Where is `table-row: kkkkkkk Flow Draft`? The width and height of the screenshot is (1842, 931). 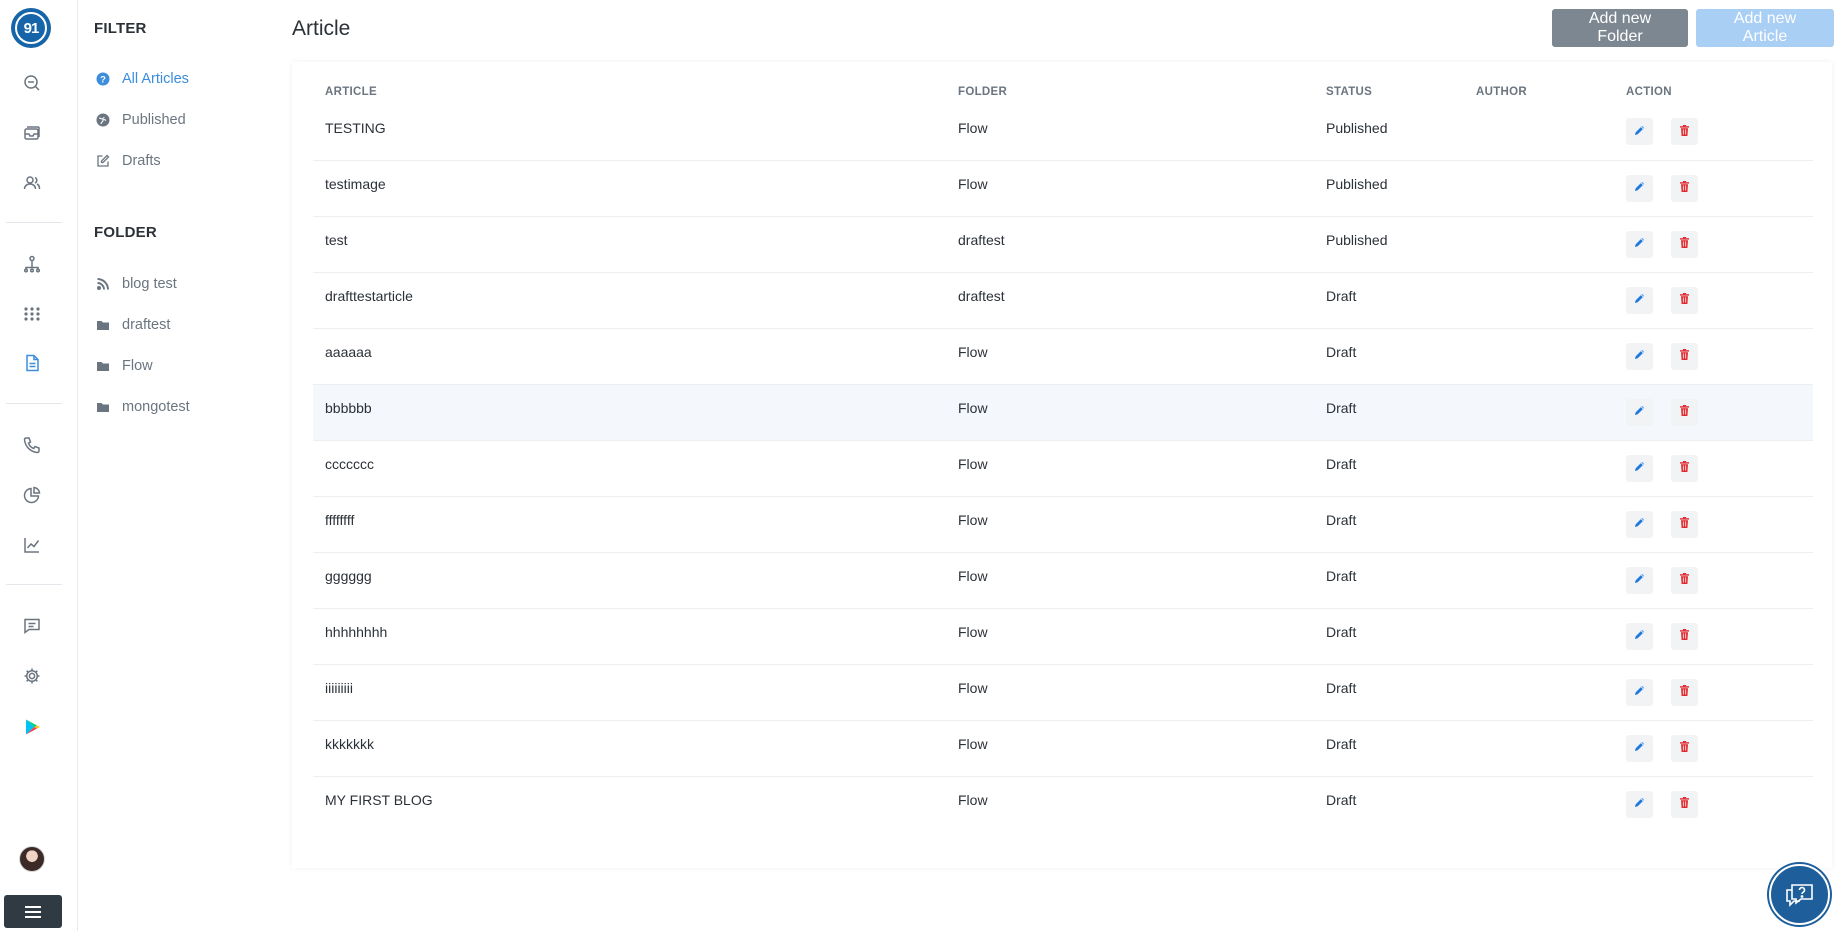 table-row: kkkkkkk Flow Draft is located at coordinates (1063, 748).